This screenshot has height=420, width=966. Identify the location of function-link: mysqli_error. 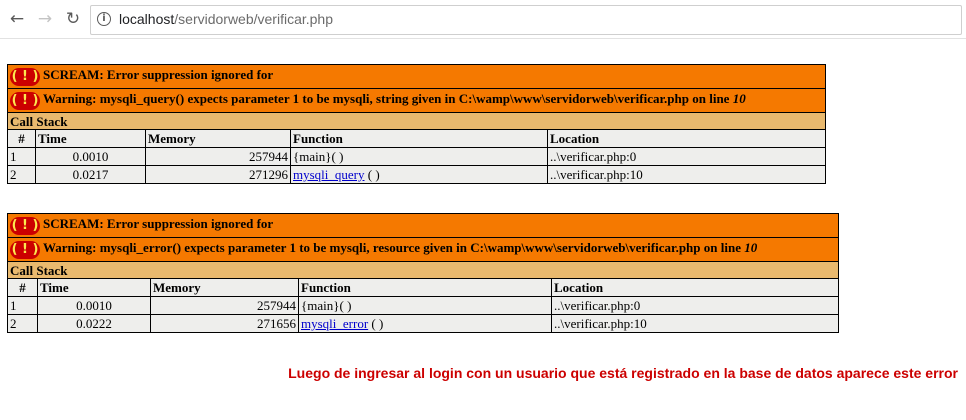
(334, 323).